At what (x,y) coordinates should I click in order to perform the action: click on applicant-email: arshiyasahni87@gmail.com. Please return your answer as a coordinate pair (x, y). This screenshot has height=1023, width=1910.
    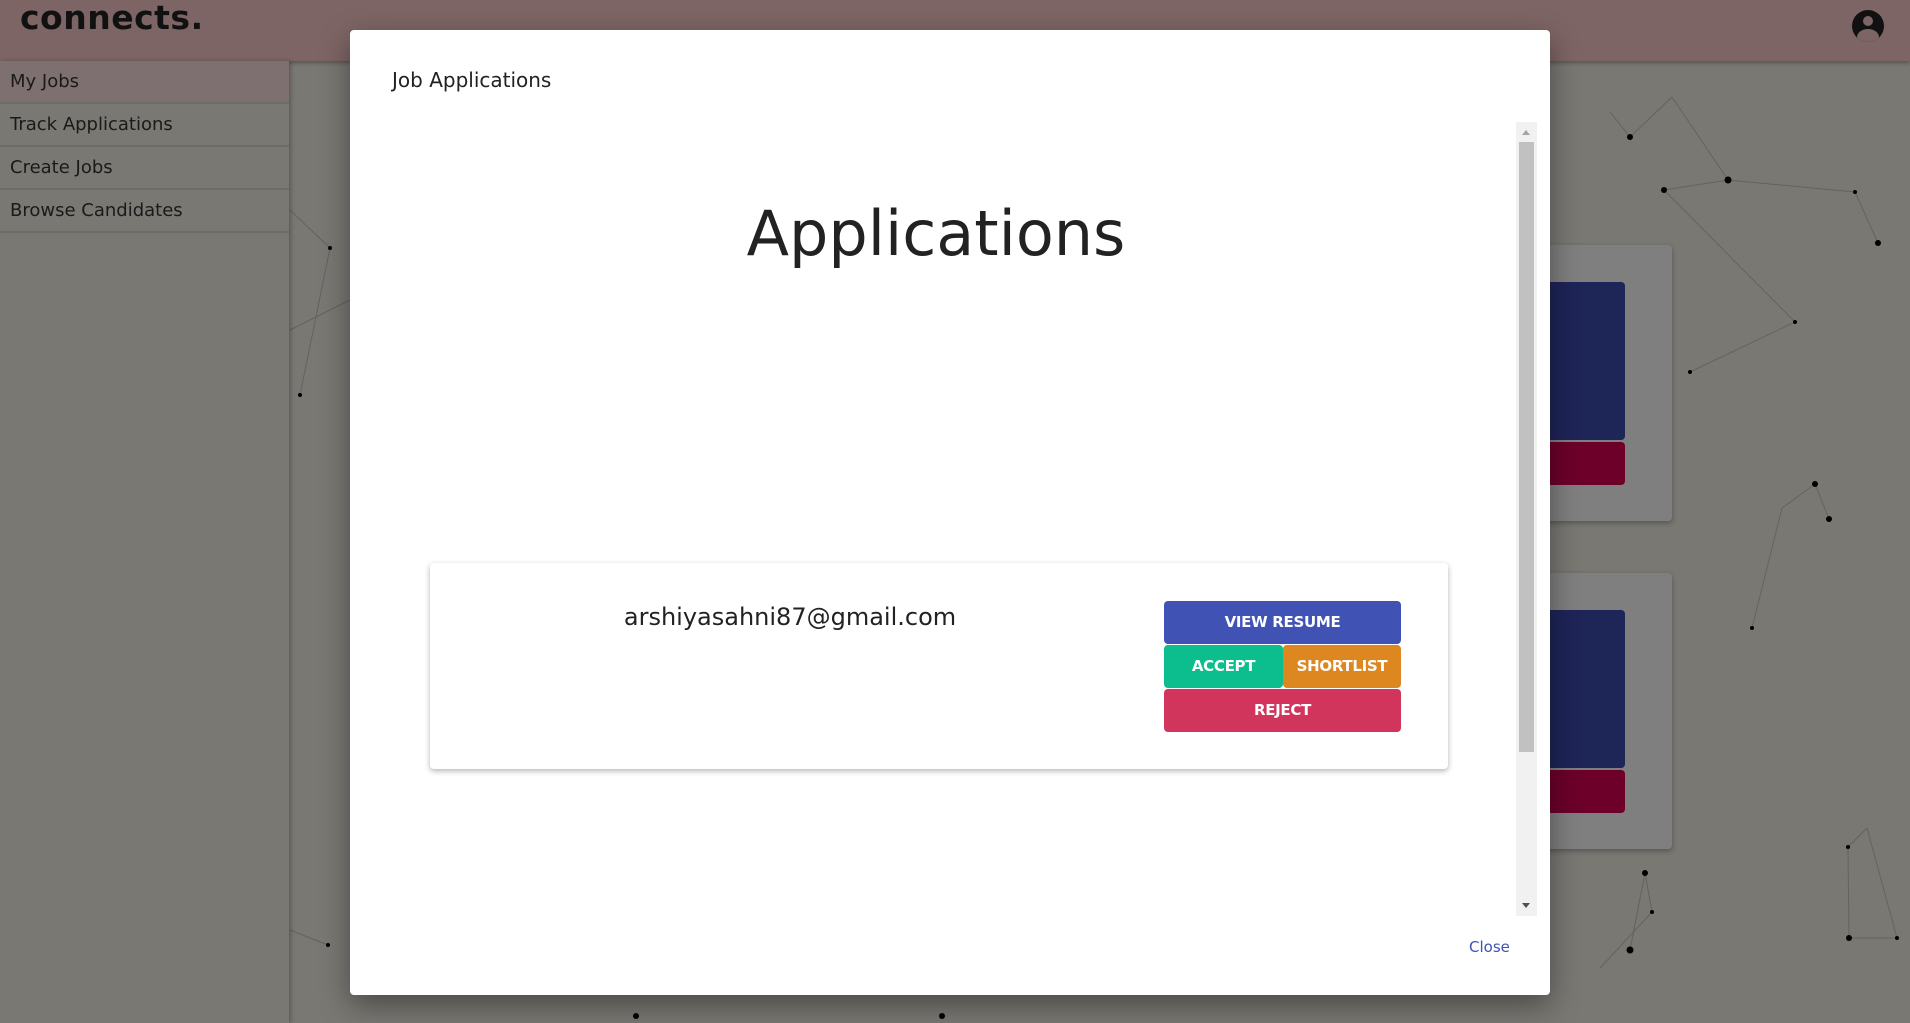
    Looking at the image, I should click on (790, 617).